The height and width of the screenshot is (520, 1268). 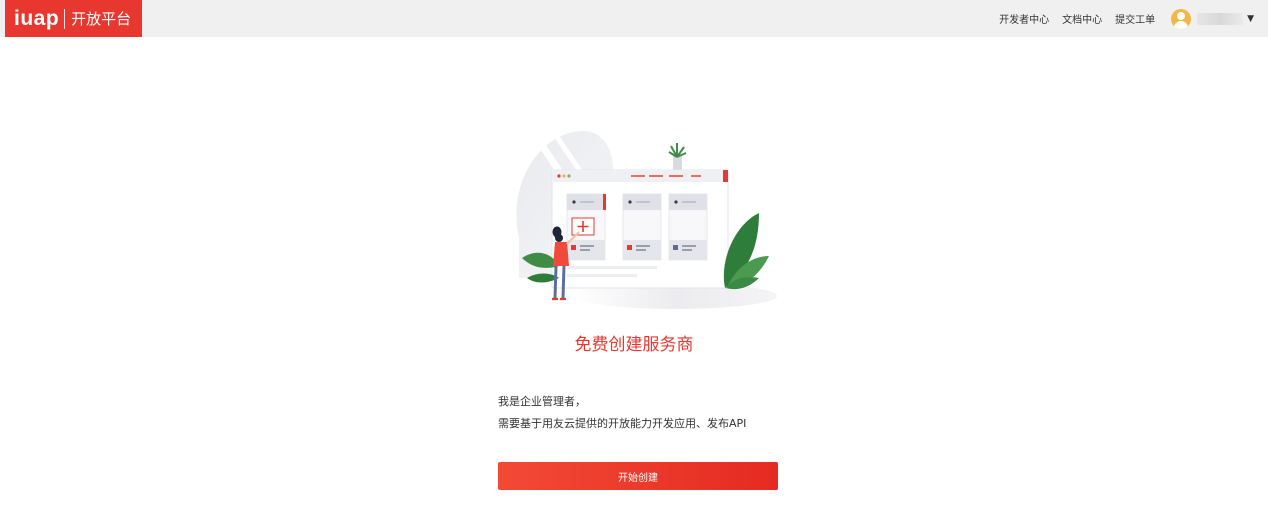 What do you see at coordinates (1220, 18) in the screenshot?
I see `user-name-redacted` at bounding box center [1220, 18].